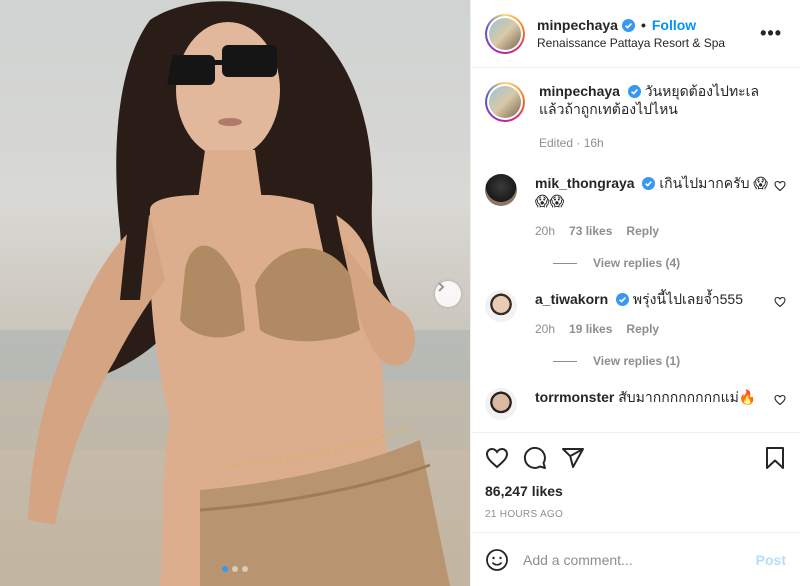 This screenshot has height=586, width=800. Describe the element at coordinates (448, 294) in the screenshot. I see `next-slide-button` at that location.